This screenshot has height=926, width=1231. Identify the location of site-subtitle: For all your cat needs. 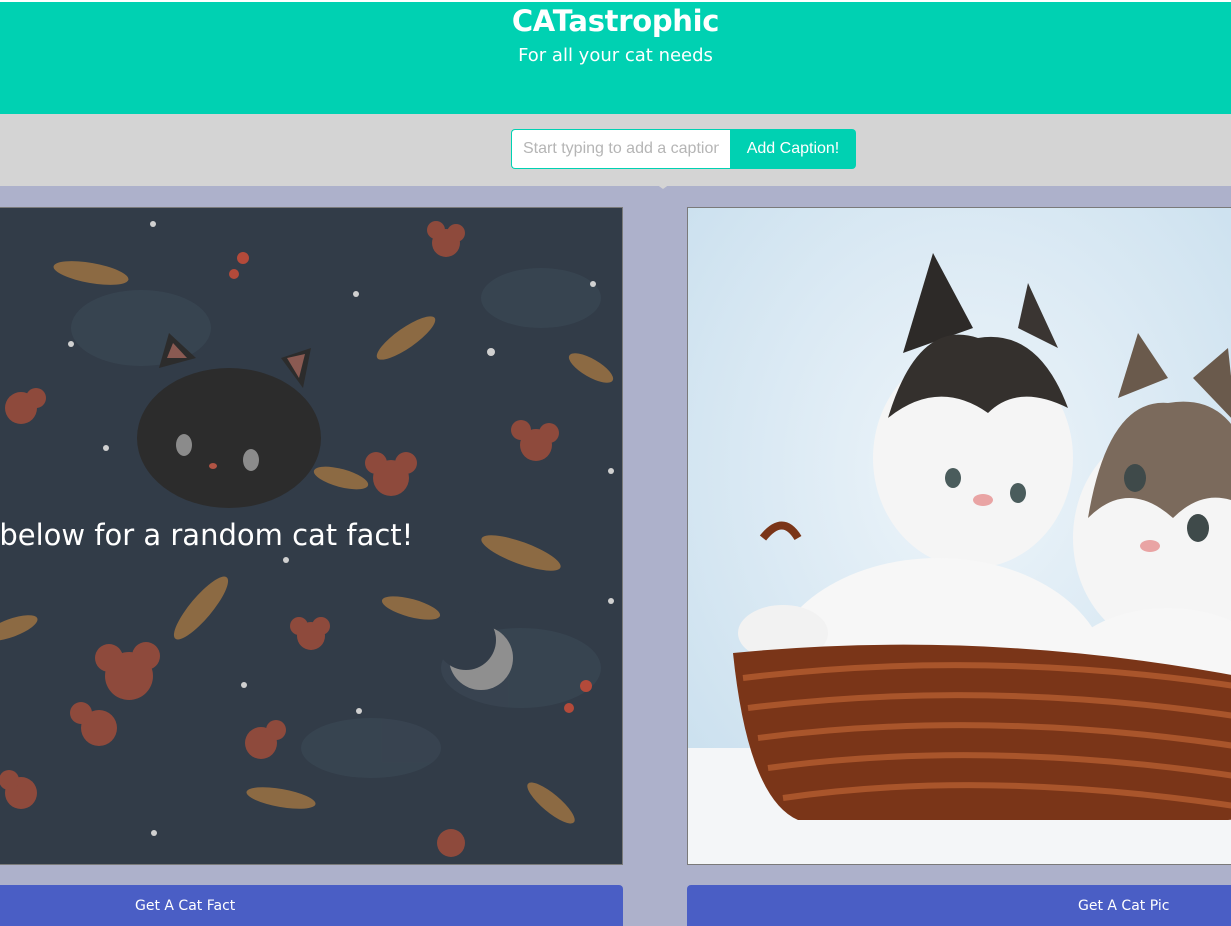
(615, 55).